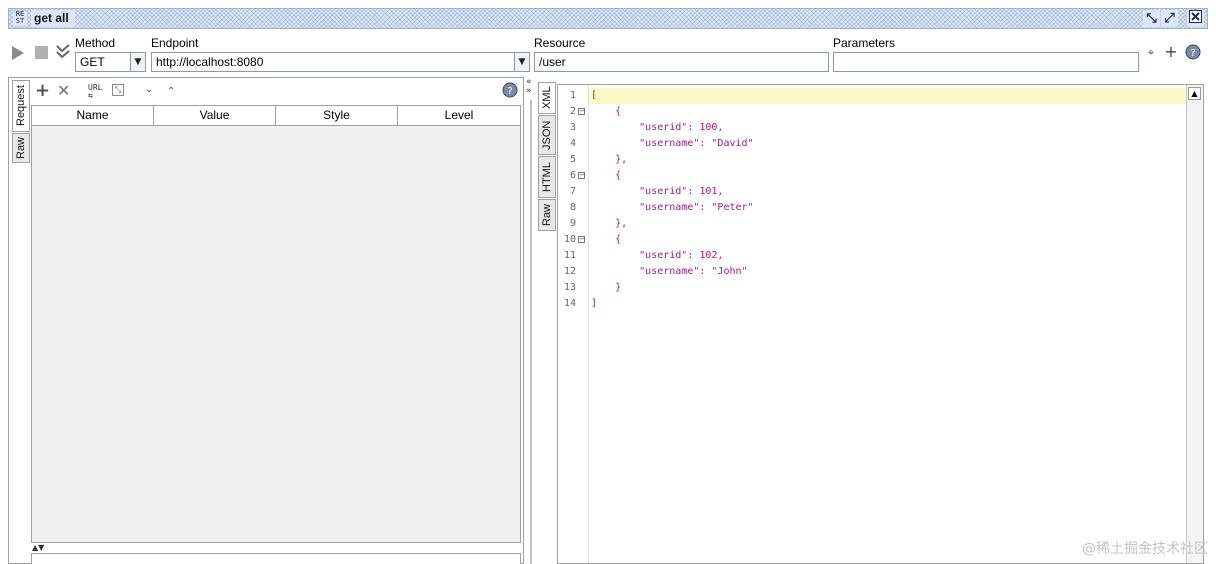  What do you see at coordinates (547, 135) in the screenshot?
I see `tab-json: JSON` at bounding box center [547, 135].